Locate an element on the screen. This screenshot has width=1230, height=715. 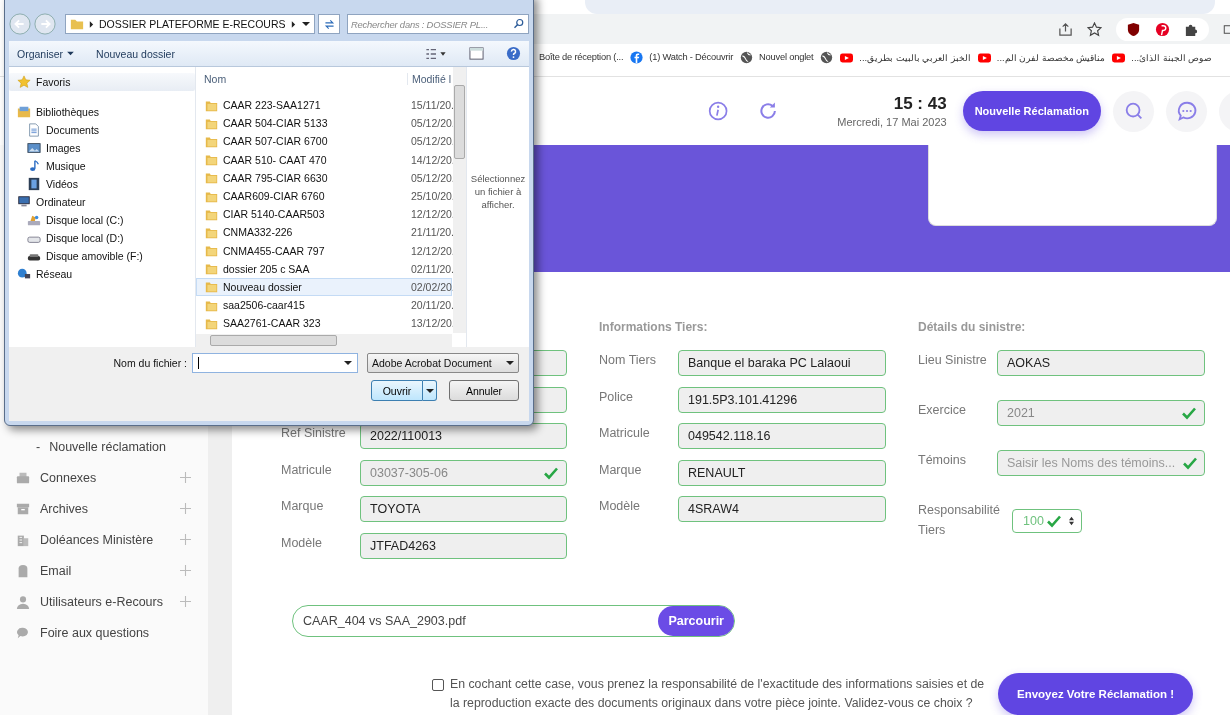
sidebar-item: Archives is located at coordinates (104, 508).